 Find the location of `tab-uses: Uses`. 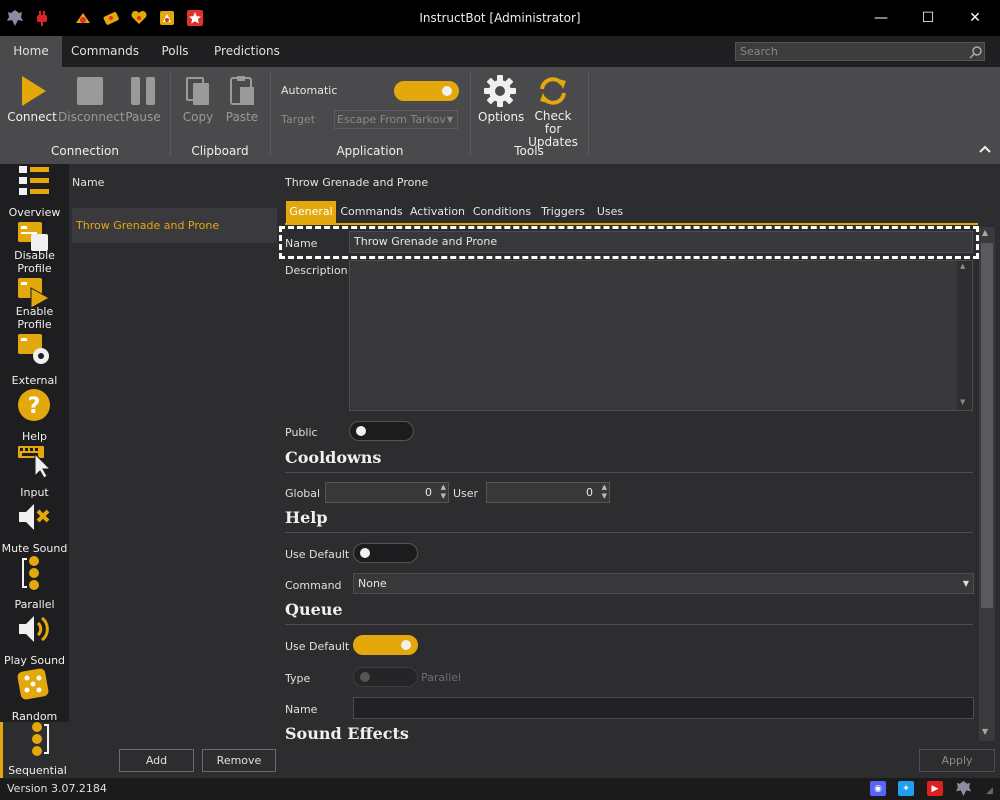

tab-uses: Uses is located at coordinates (610, 212).